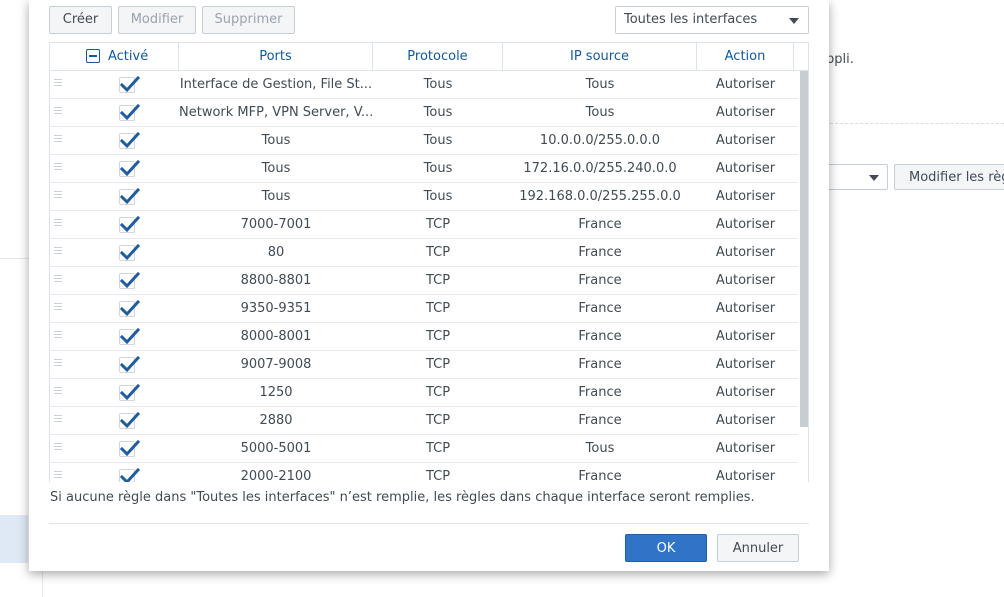 The image size is (1004, 597). Describe the element at coordinates (157, 20) in the screenshot. I see `modify-button: Modifier` at that location.